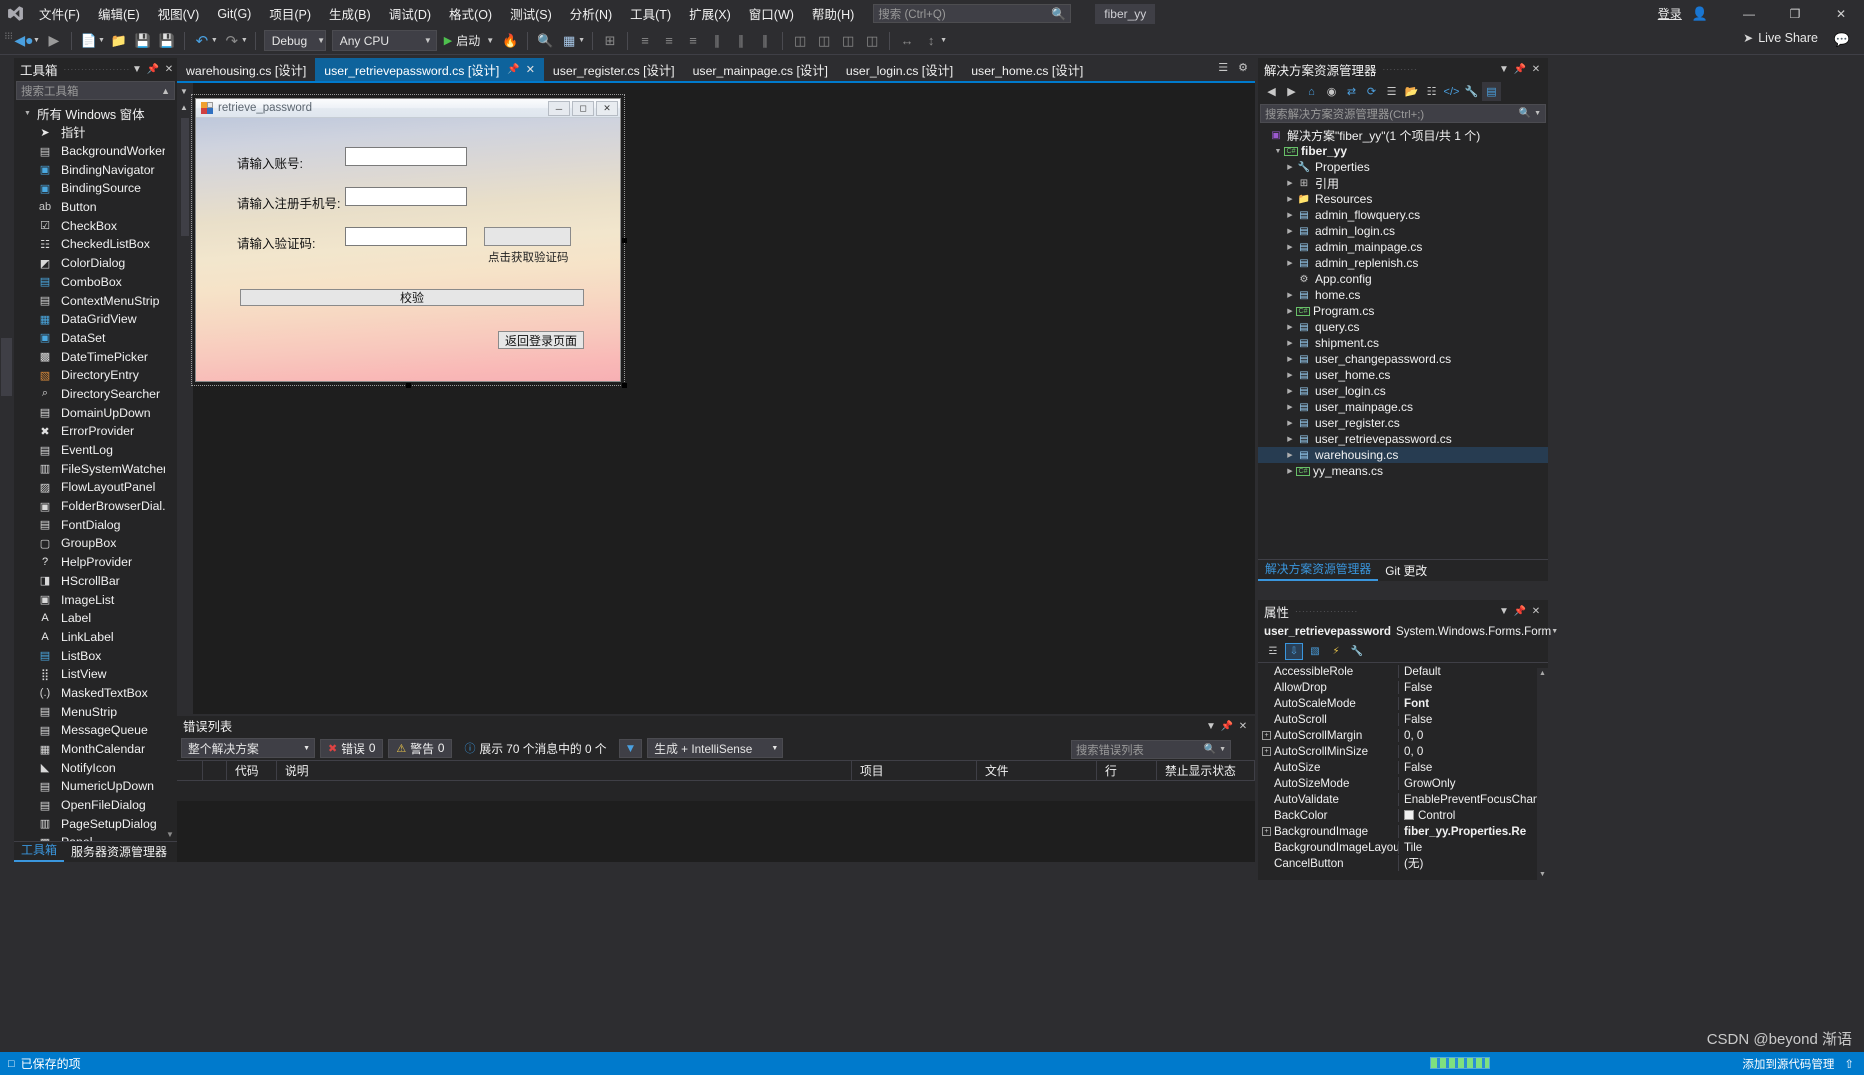 This screenshot has height=1075, width=1864. Describe the element at coordinates (1403, 455) in the screenshot. I see `solution-node-warehousing-cs: ▶ ▤ warehousing.cs` at that location.